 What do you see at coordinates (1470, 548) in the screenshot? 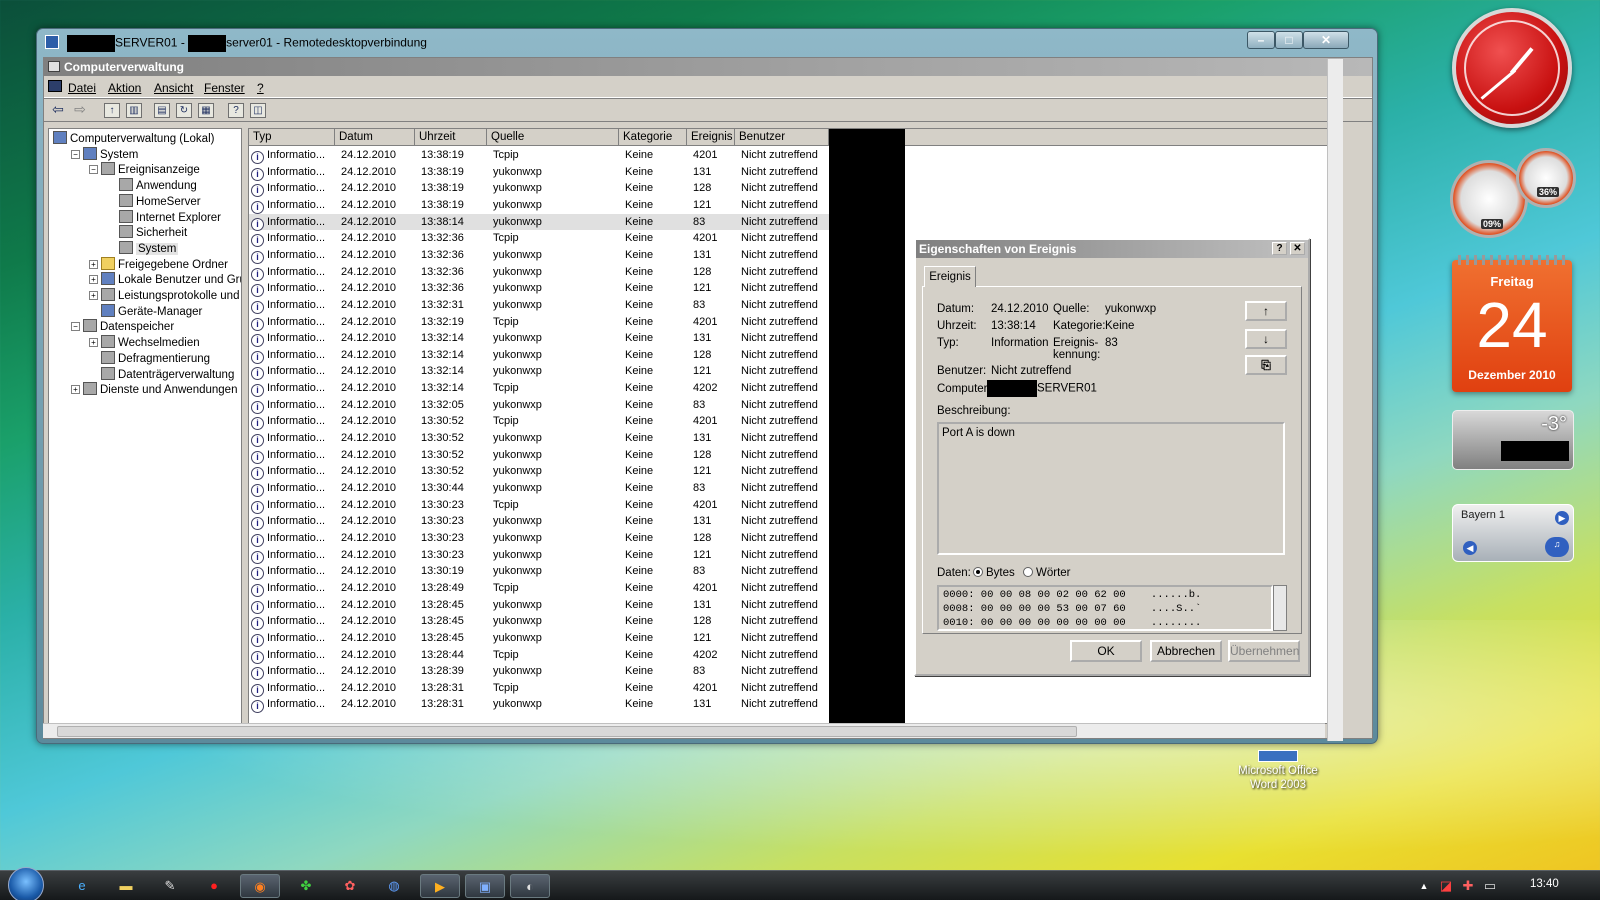
I see `prev-station-icon: ◀` at bounding box center [1470, 548].